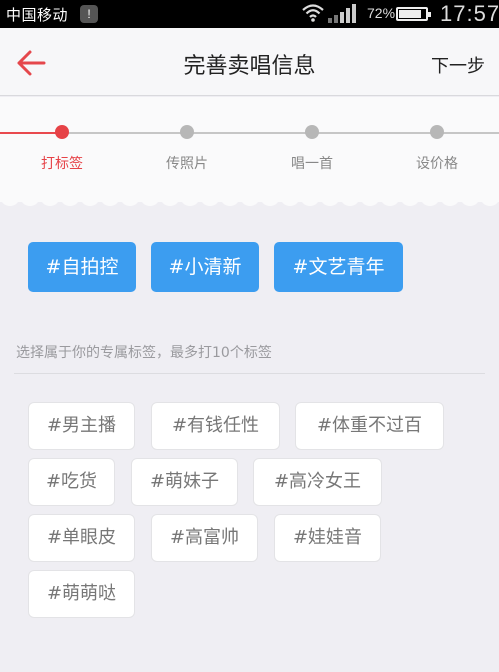  What do you see at coordinates (81, 538) in the screenshot?
I see `tag-option: #单眼皮` at bounding box center [81, 538].